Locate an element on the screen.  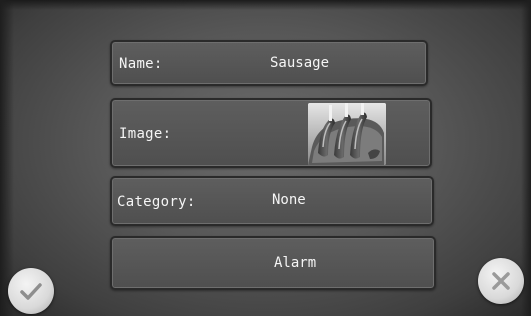
image-label: Image: is located at coordinates (145, 134).